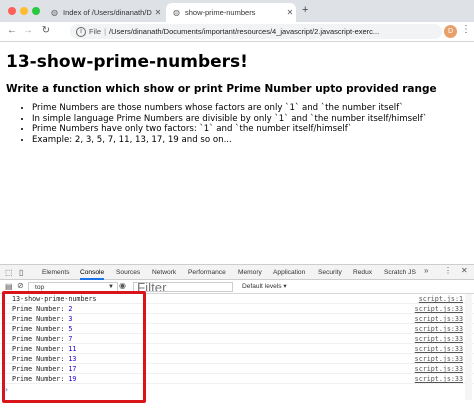  I want to click on tab-elements: Elements, so click(56, 272).